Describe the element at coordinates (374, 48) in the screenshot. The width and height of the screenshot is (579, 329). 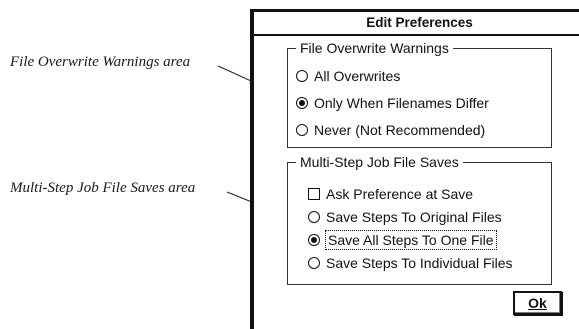
I see `group-title-overwrite: File Overwrite Warnings` at that location.